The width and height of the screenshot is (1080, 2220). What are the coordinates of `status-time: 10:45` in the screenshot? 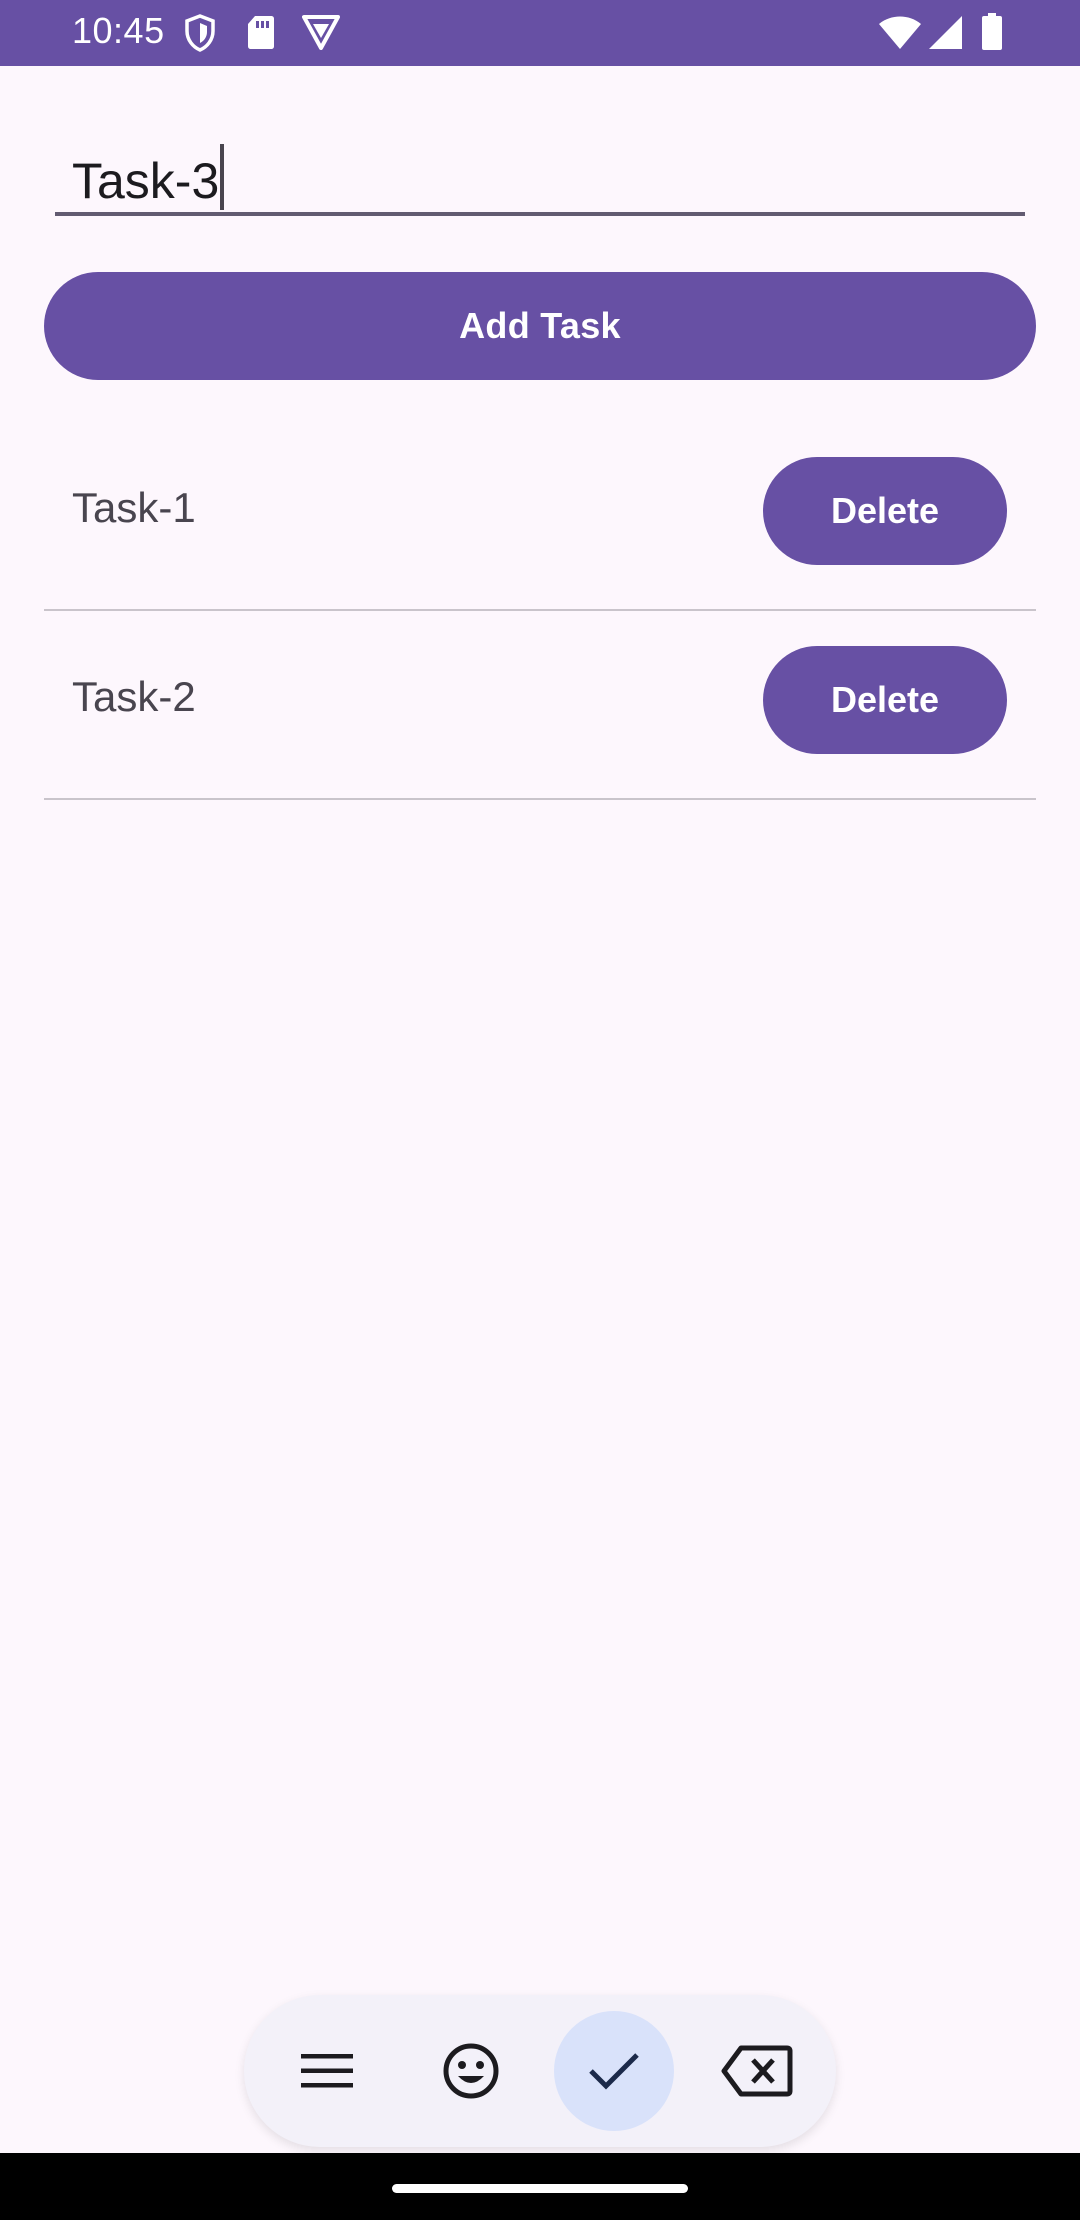 It's located at (118, 30).